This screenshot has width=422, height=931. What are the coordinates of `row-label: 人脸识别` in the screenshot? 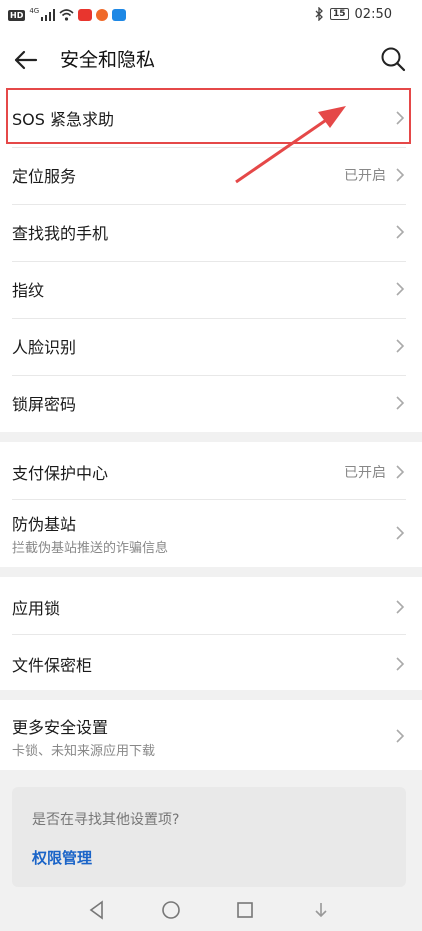 It's located at (44, 347).